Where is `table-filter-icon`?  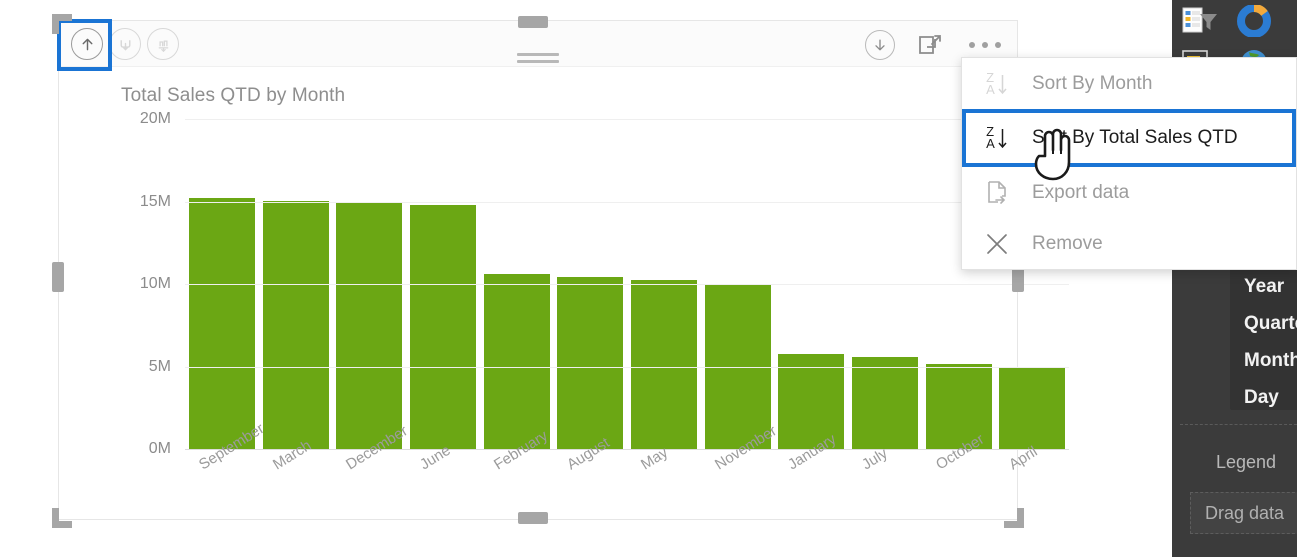
table-filter-icon is located at coordinates (1200, 21).